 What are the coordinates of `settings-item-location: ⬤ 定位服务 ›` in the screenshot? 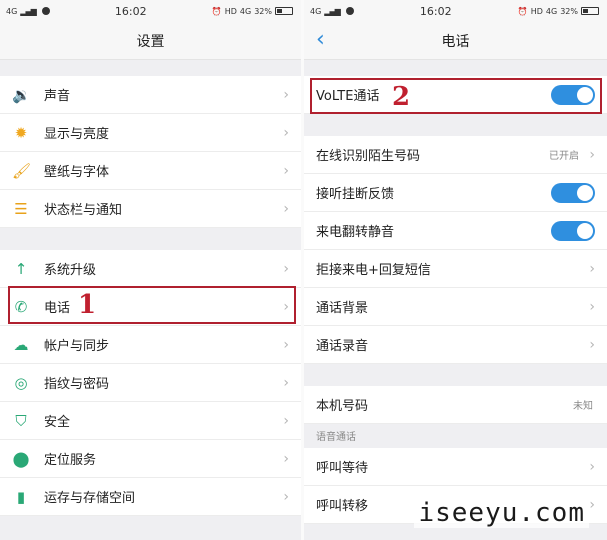 It's located at (150, 459).